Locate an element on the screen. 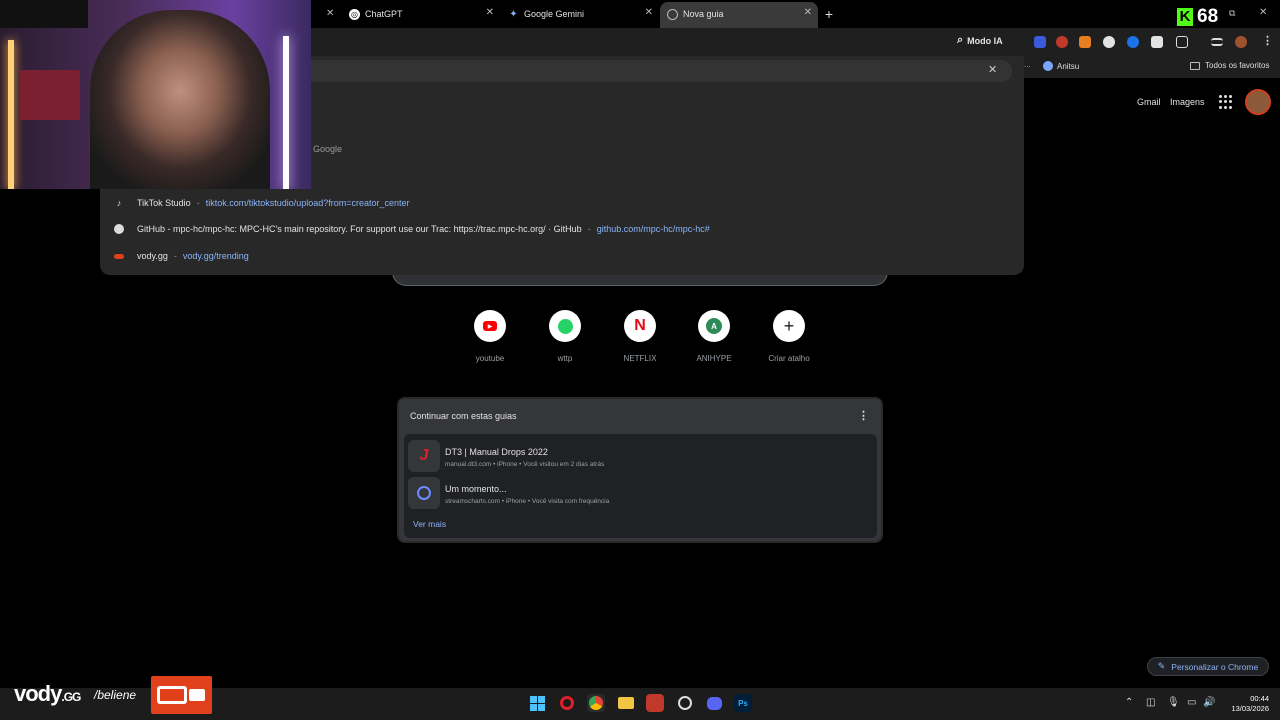 The height and width of the screenshot is (720, 1280). close-window-icon: ✕ is located at coordinates (1263, 12).